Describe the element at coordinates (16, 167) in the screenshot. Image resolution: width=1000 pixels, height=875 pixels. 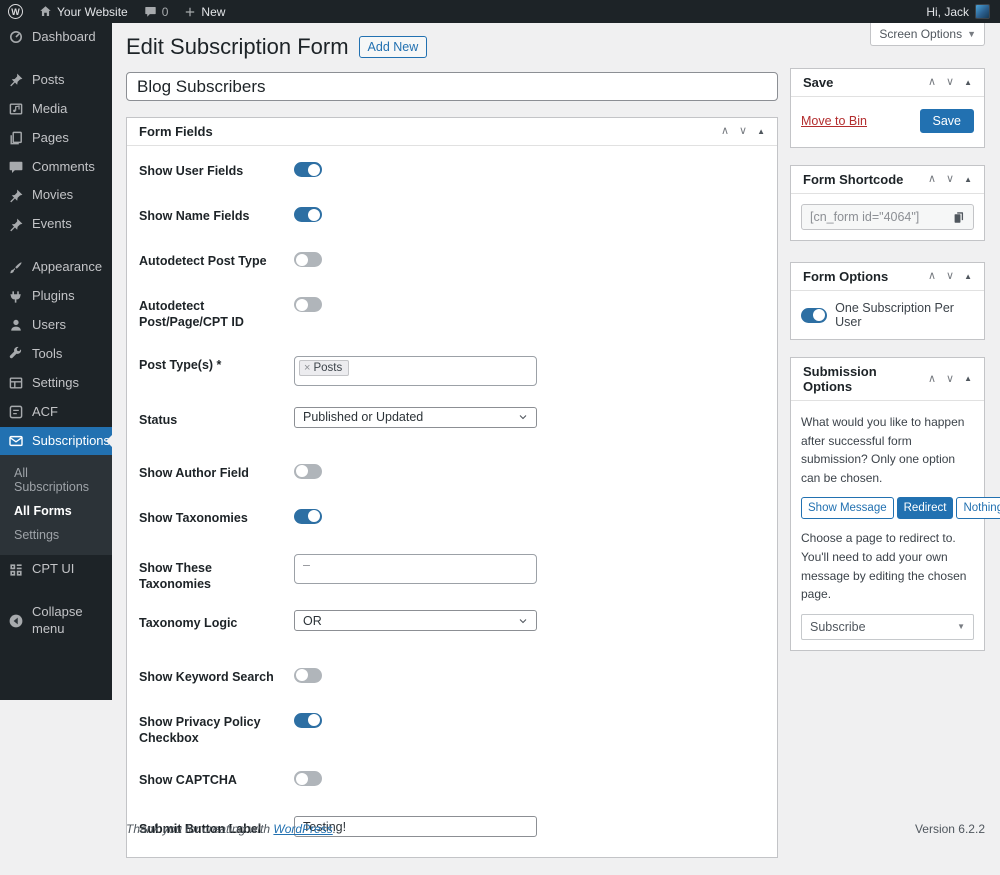
I see `comment-icon` at that location.